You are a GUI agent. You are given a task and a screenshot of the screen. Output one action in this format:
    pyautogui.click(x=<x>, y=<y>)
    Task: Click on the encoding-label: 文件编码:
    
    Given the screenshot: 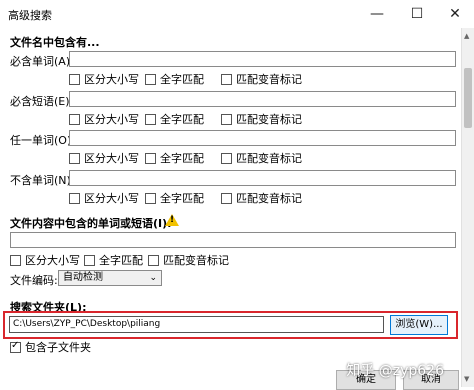 What is the action you would take?
    pyautogui.click(x=34, y=280)
    